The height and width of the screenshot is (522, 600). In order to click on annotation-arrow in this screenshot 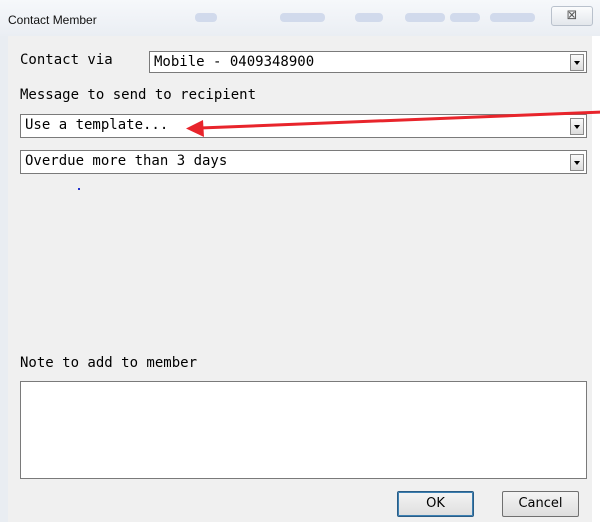, I will do `click(393, 123)`.